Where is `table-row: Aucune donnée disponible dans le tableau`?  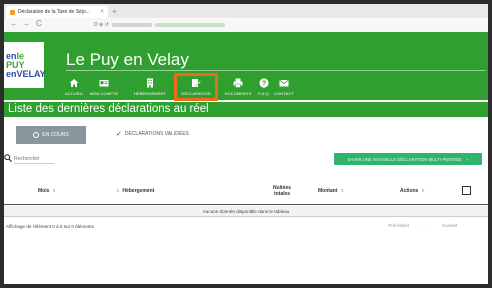
table-row: Aucune donnée disponible dans le tableau is located at coordinates (246, 211).